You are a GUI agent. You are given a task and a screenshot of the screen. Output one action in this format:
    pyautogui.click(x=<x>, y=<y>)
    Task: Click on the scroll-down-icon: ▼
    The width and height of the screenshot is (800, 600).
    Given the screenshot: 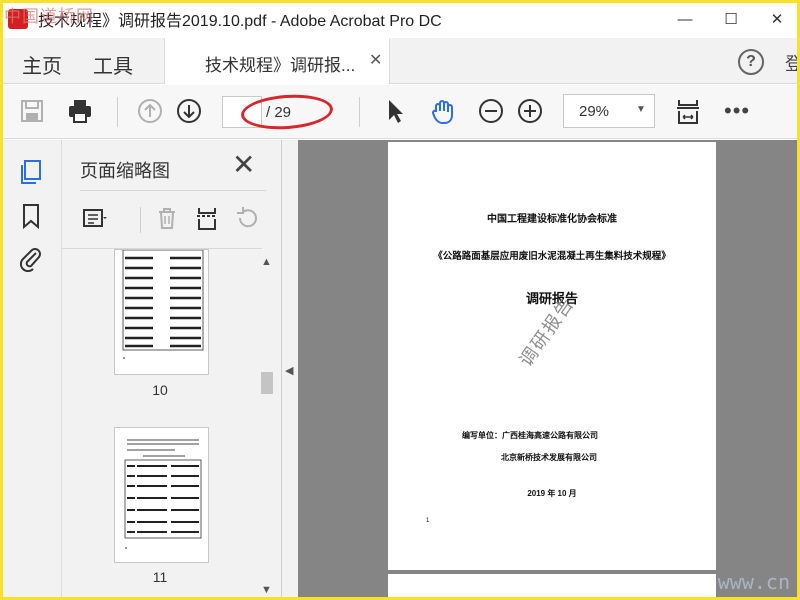 What is the action you would take?
    pyautogui.click(x=266, y=590)
    